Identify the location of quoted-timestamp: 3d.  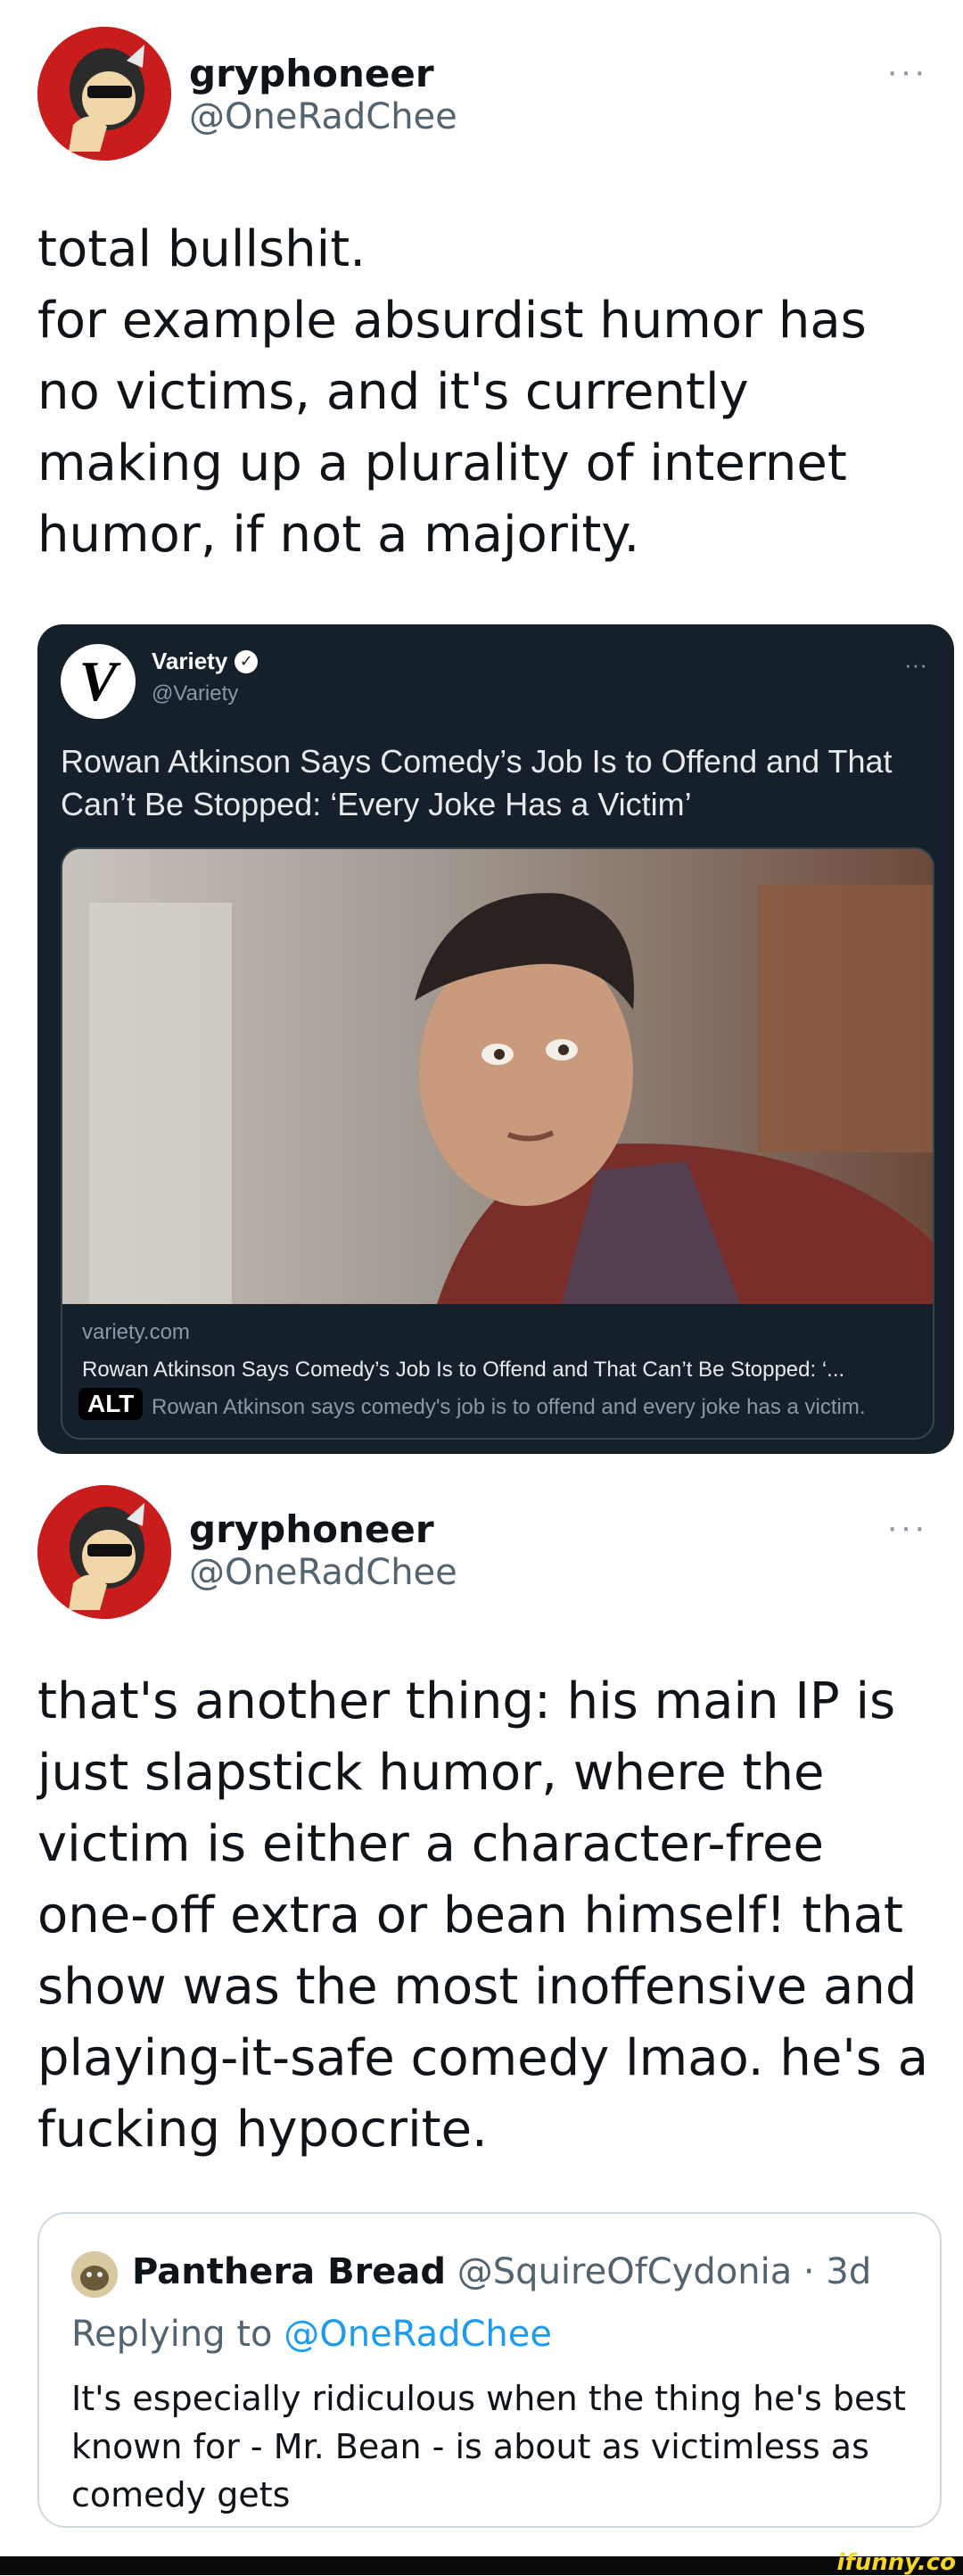
(848, 2272).